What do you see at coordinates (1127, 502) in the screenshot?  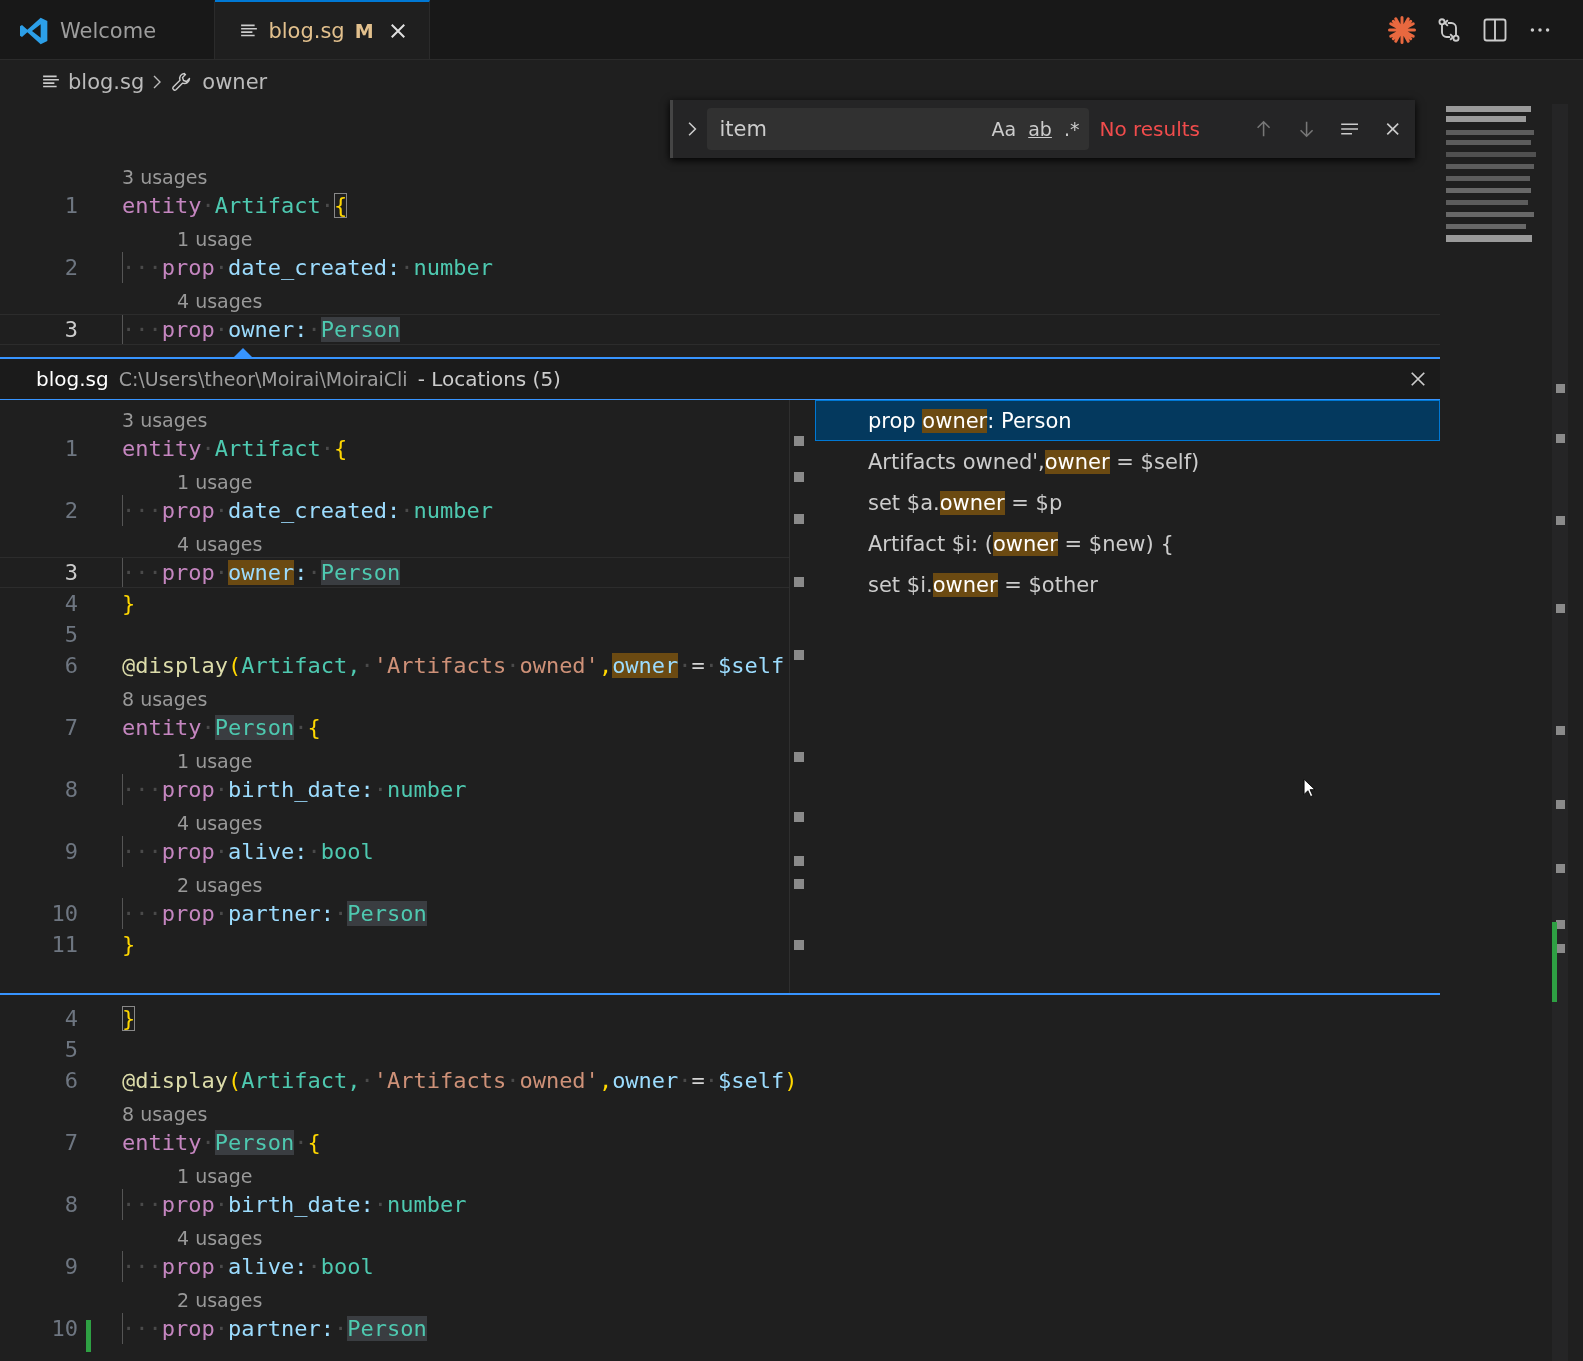 I see `reference-item: set $a.owner = $p` at bounding box center [1127, 502].